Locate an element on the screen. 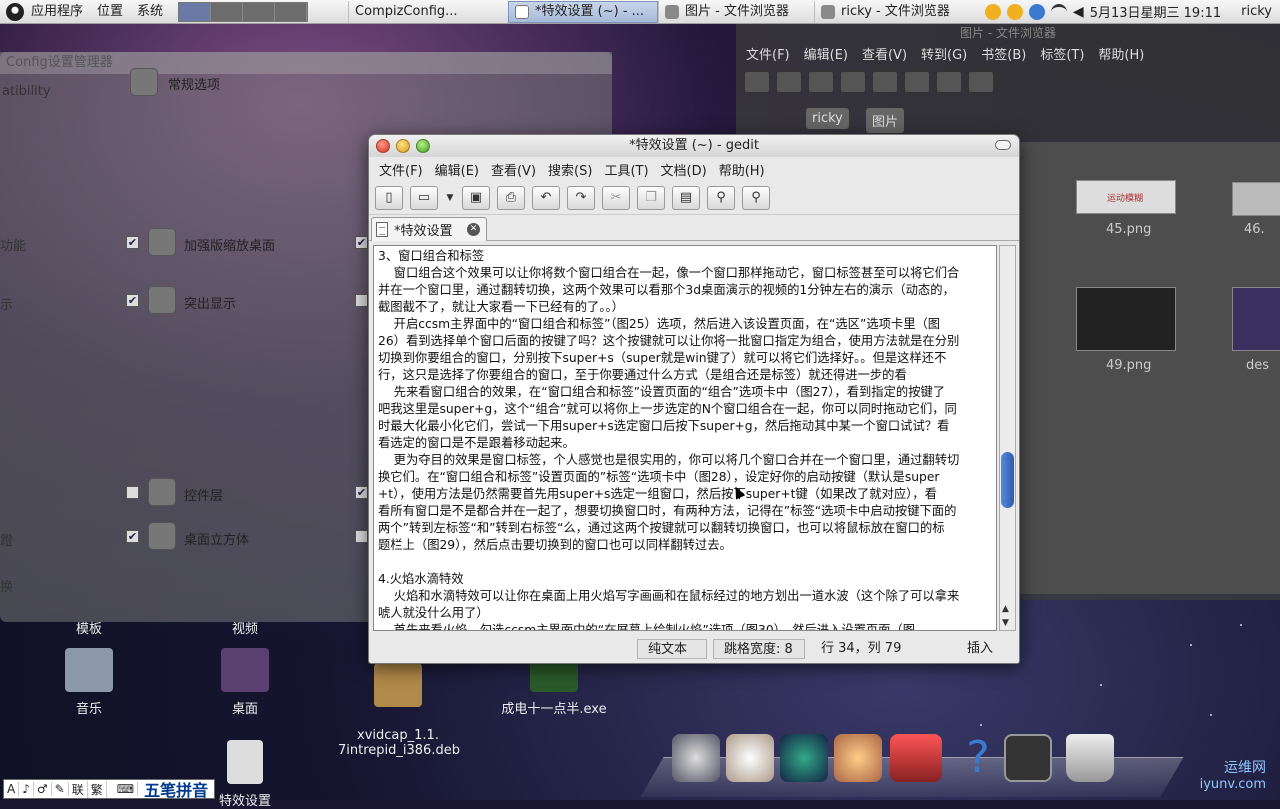 The width and height of the screenshot is (1280, 809). open-button: ▭ is located at coordinates (424, 197).